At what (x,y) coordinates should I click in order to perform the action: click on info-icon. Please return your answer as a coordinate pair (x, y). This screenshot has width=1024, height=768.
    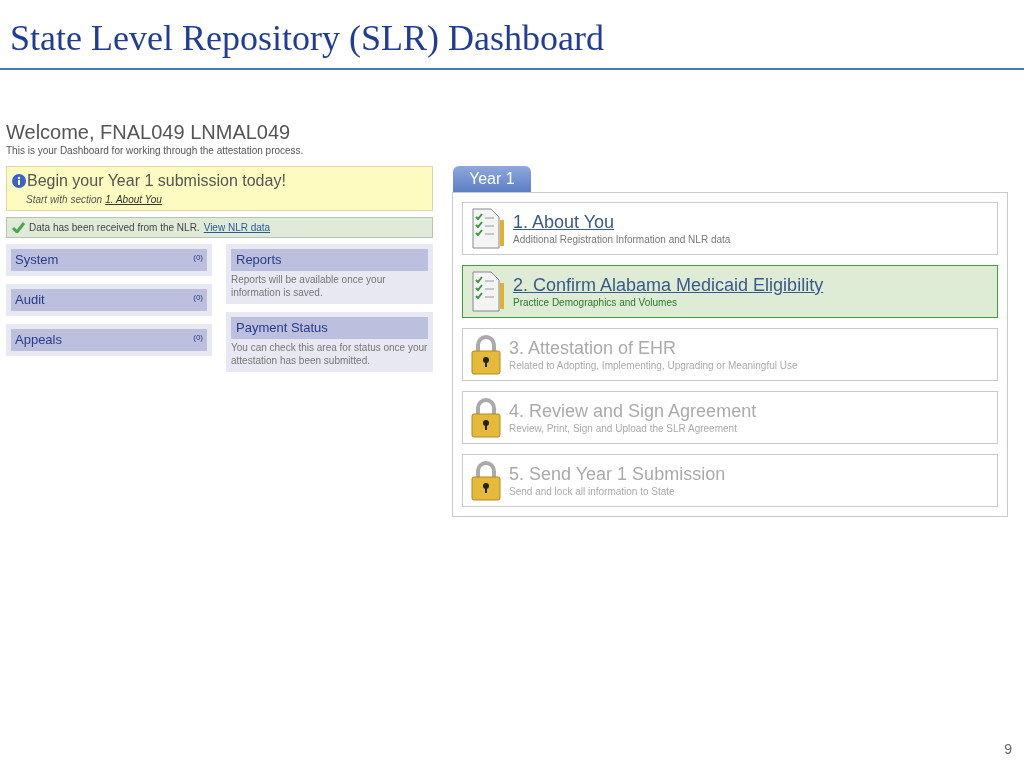
    Looking at the image, I should click on (19, 181).